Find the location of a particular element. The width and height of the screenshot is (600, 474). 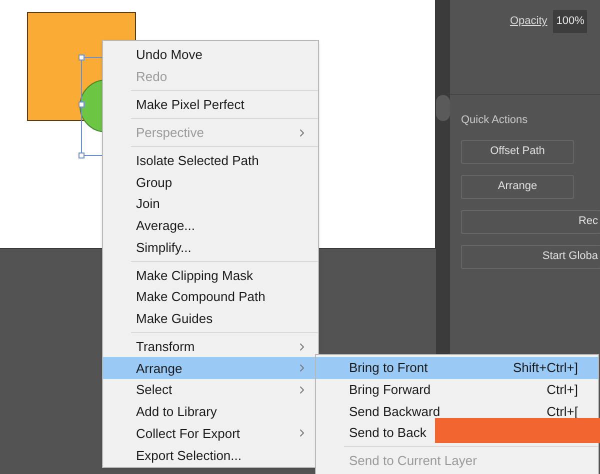

menu-item: Isolate Selected Path is located at coordinates (210, 161).